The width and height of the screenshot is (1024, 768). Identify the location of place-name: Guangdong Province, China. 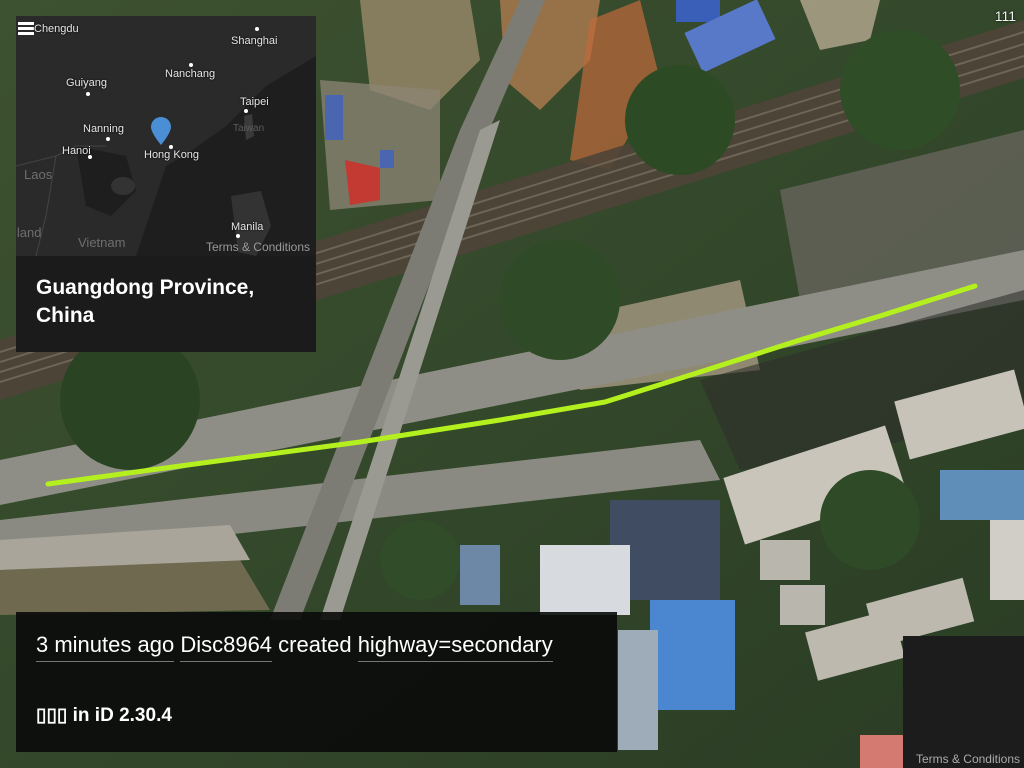
(145, 301).